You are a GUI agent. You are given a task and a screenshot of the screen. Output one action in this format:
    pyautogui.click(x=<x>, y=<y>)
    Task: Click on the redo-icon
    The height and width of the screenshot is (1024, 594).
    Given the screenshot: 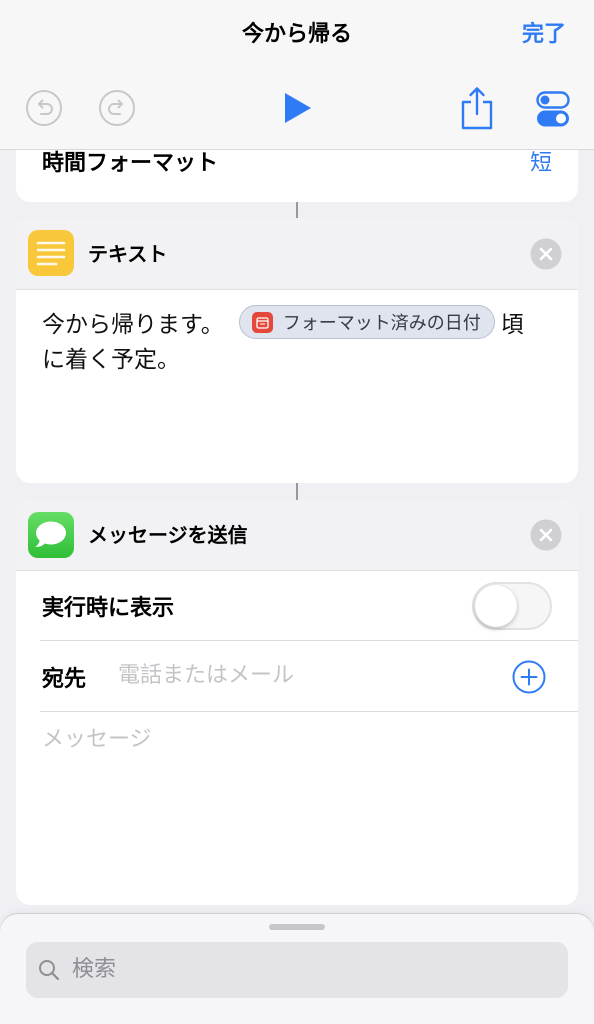 What is the action you would take?
    pyautogui.click(x=117, y=108)
    